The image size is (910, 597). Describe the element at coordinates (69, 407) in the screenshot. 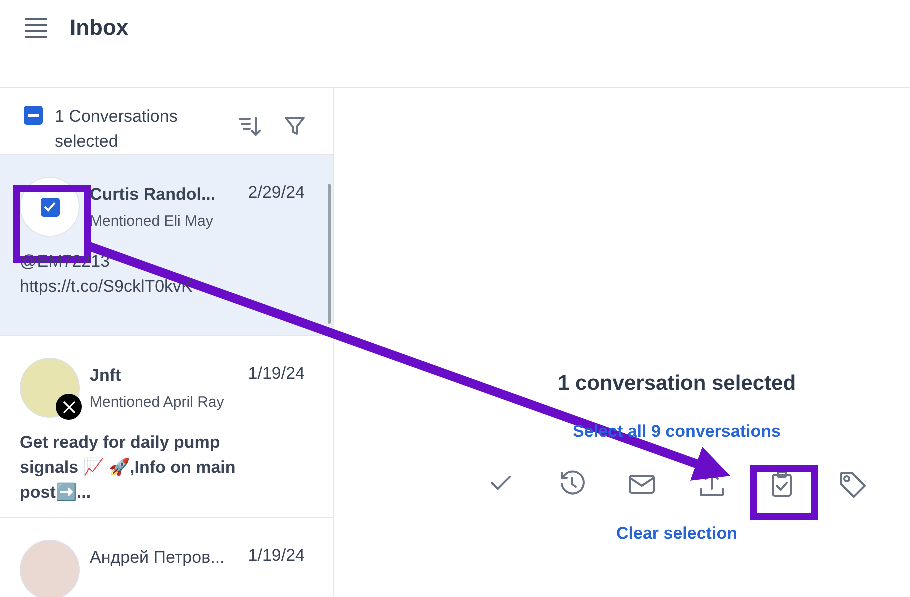

I see `x-logo-icon` at that location.